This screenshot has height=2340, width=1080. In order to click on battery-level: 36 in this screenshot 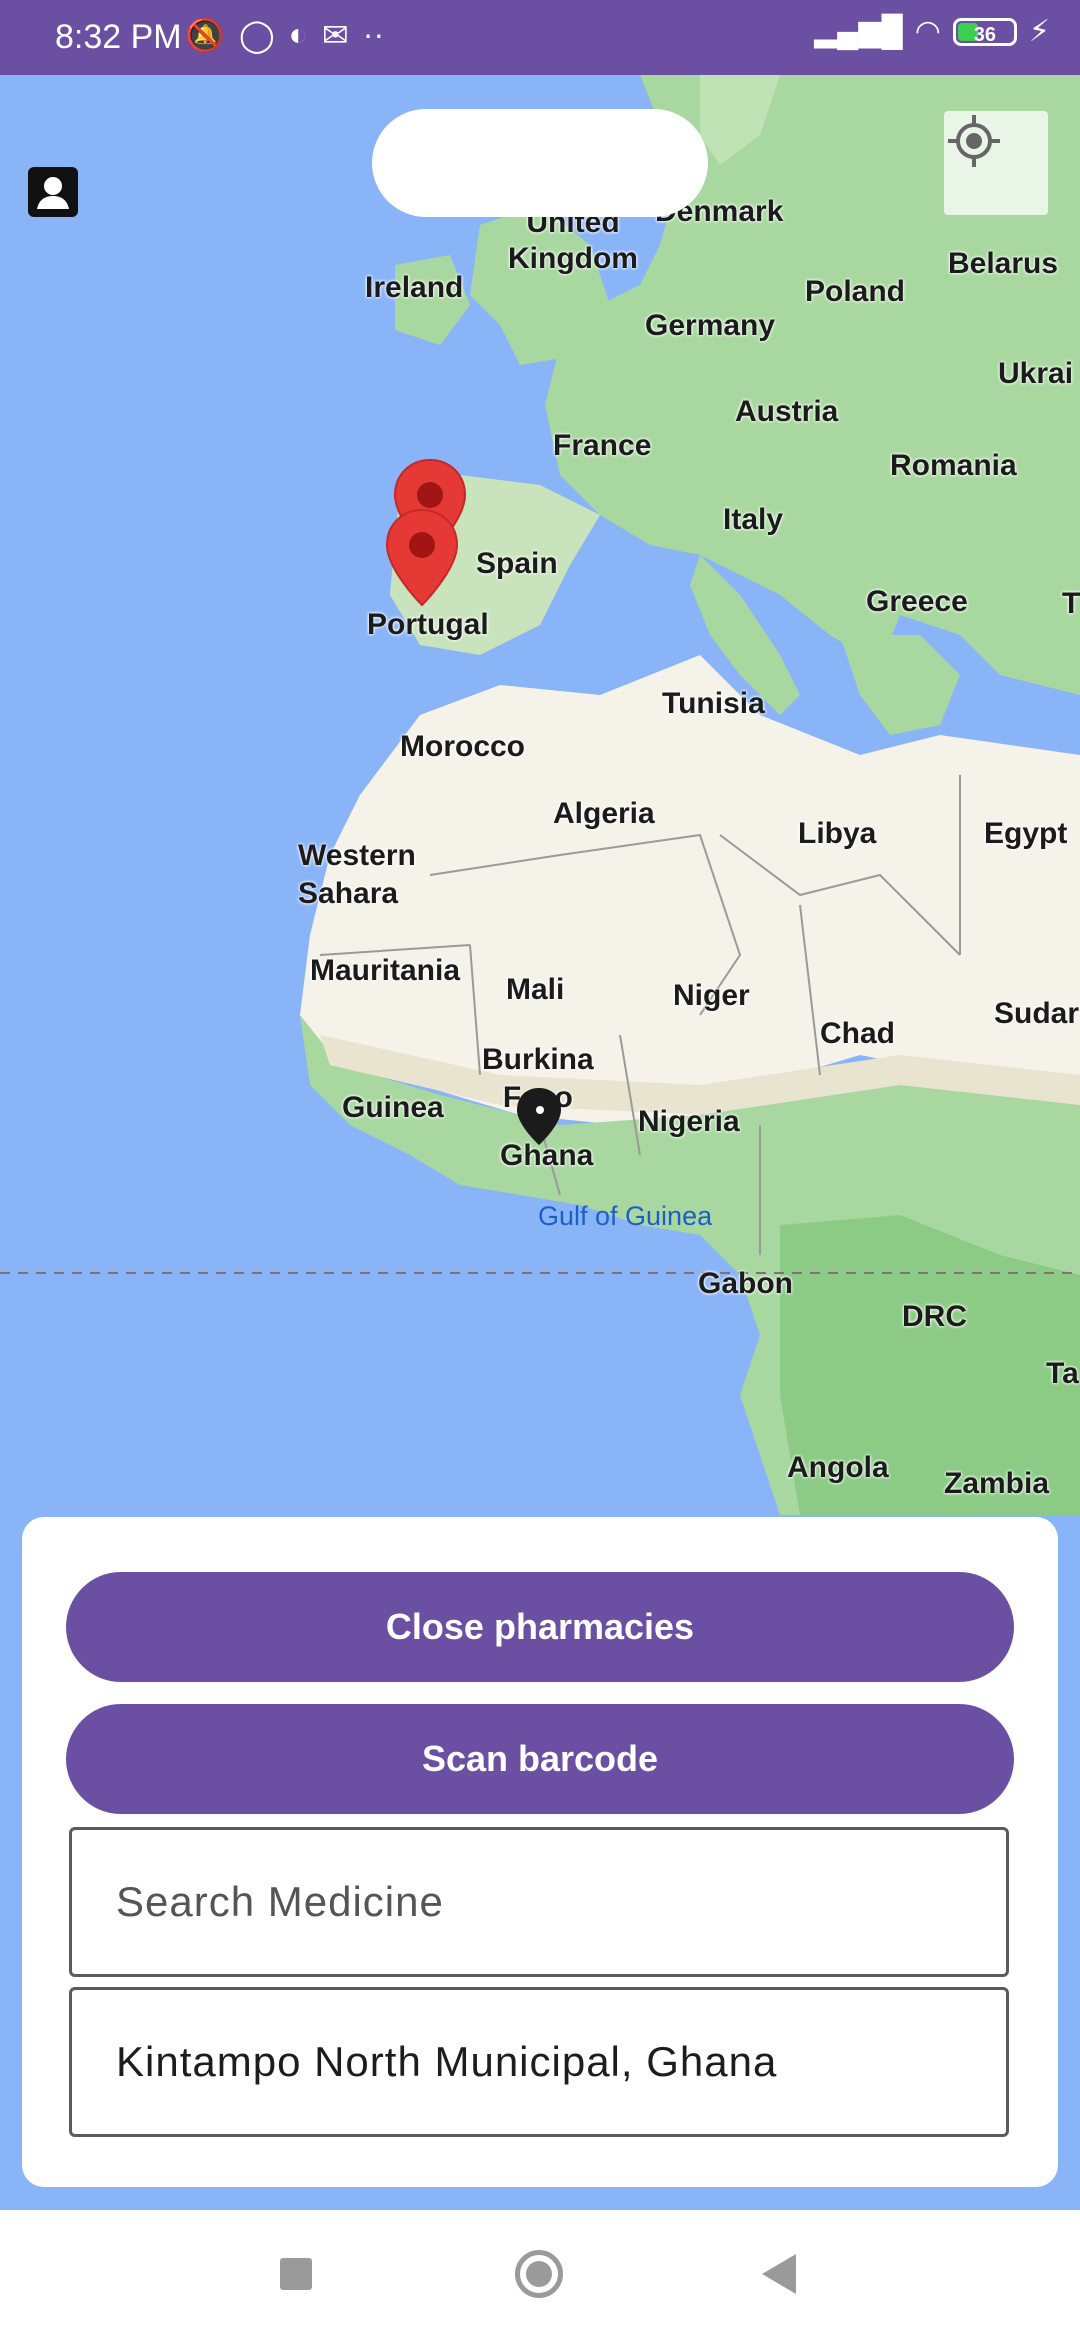, I will do `click(985, 34)`.